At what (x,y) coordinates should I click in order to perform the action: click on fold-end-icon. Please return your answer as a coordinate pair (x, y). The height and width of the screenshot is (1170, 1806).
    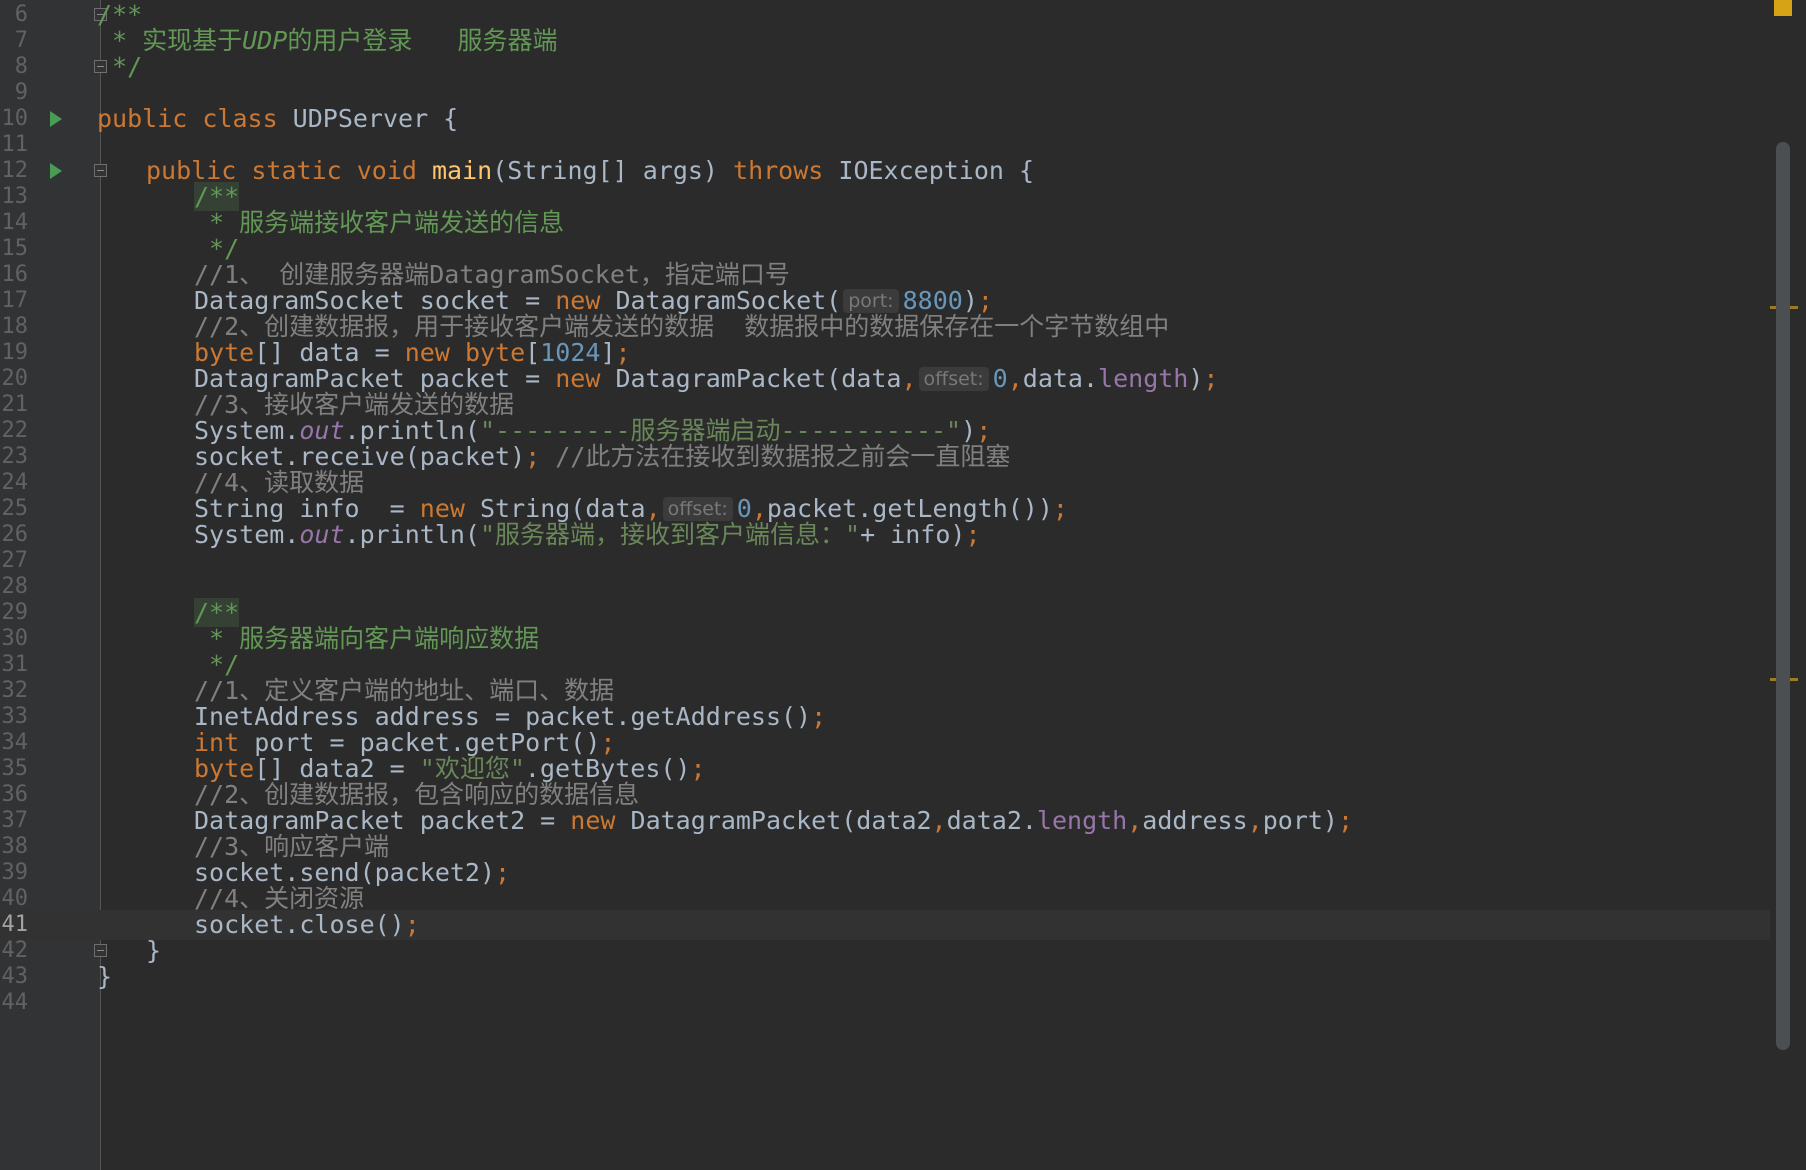
    Looking at the image, I should click on (100, 950).